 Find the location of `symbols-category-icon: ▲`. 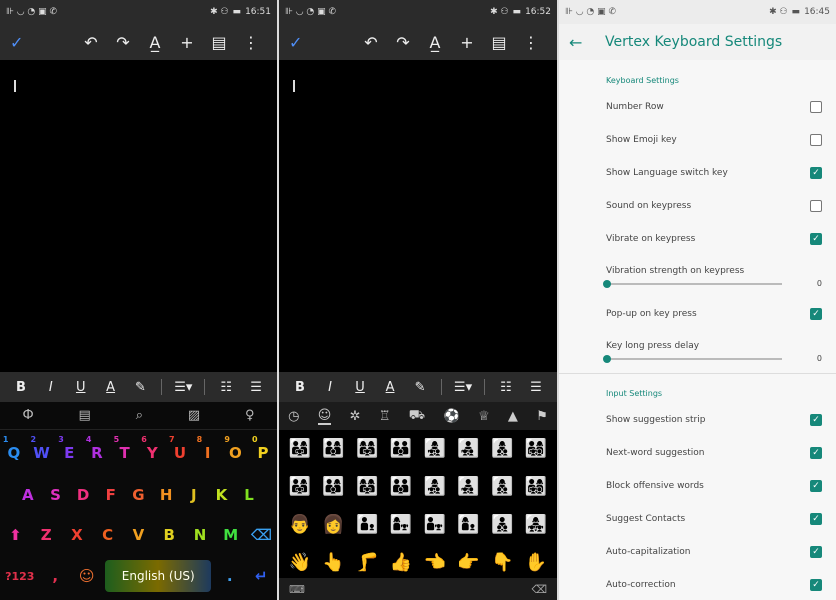

symbols-category-icon: ▲ is located at coordinates (513, 416).